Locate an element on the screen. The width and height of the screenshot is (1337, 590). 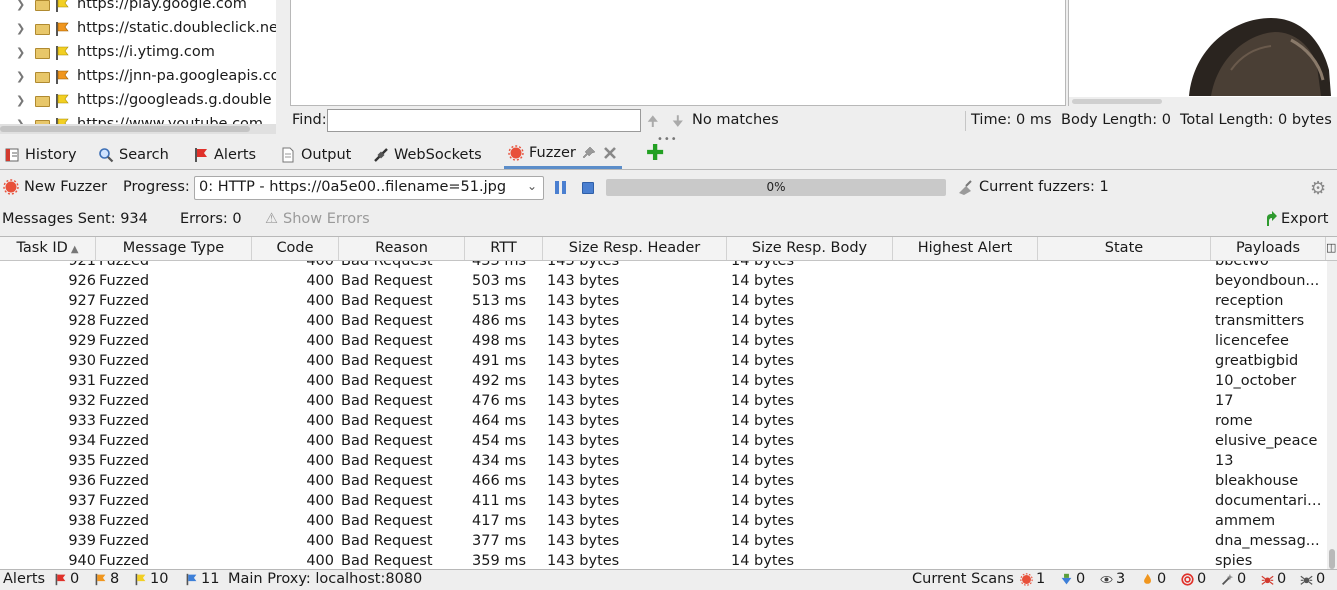
column-header-rtt: RTT is located at coordinates (504, 248).